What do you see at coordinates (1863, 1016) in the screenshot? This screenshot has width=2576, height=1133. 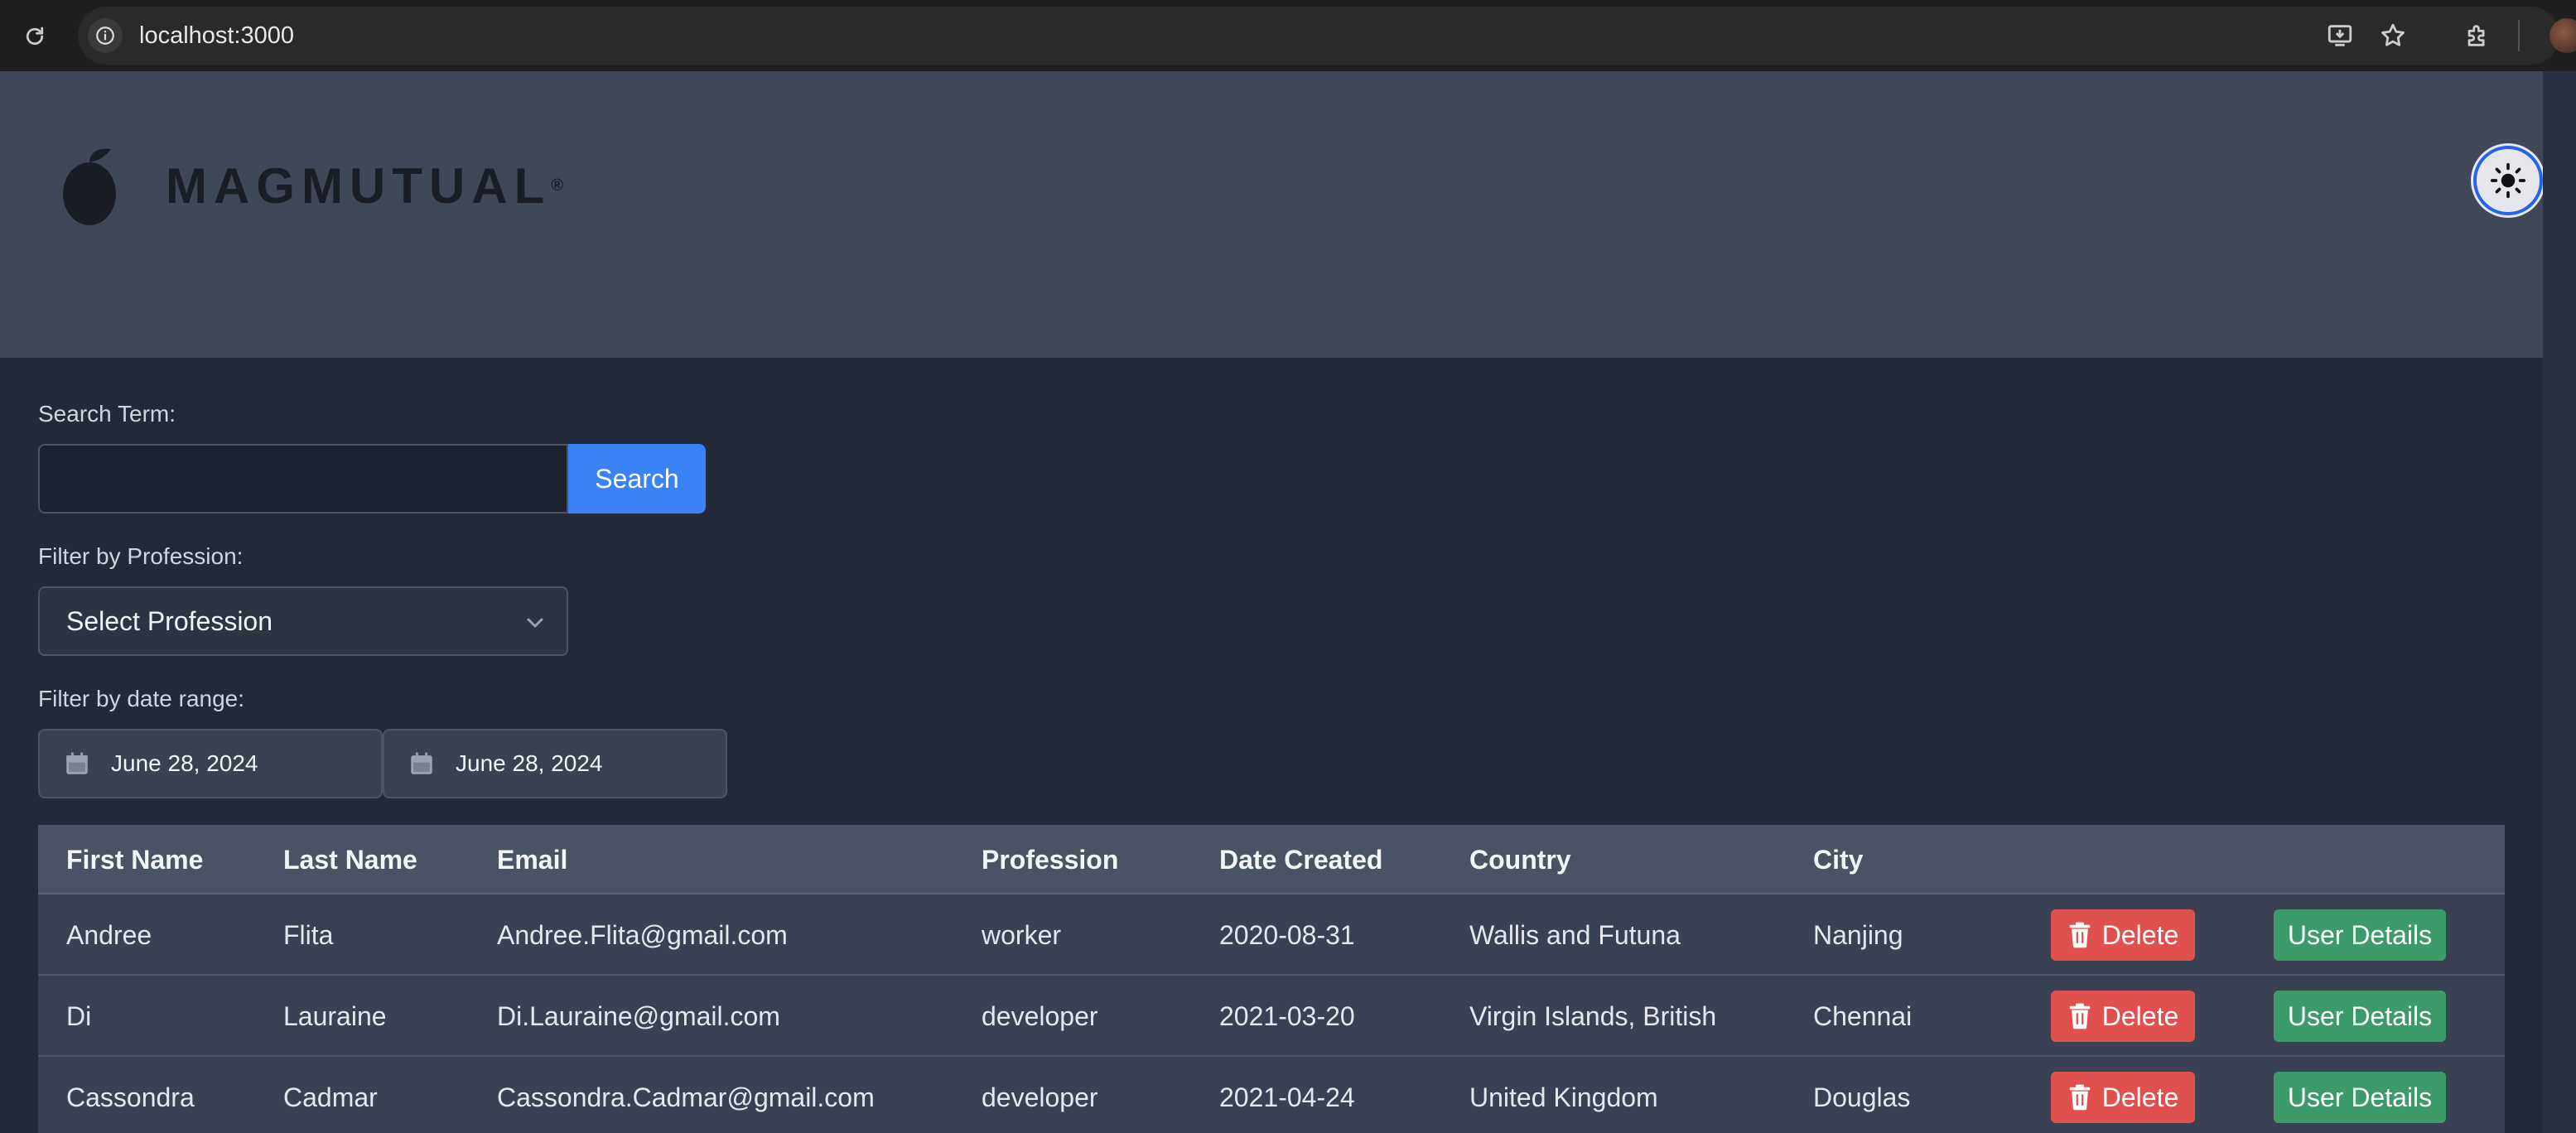 I see `cell-city: Chennai` at bounding box center [1863, 1016].